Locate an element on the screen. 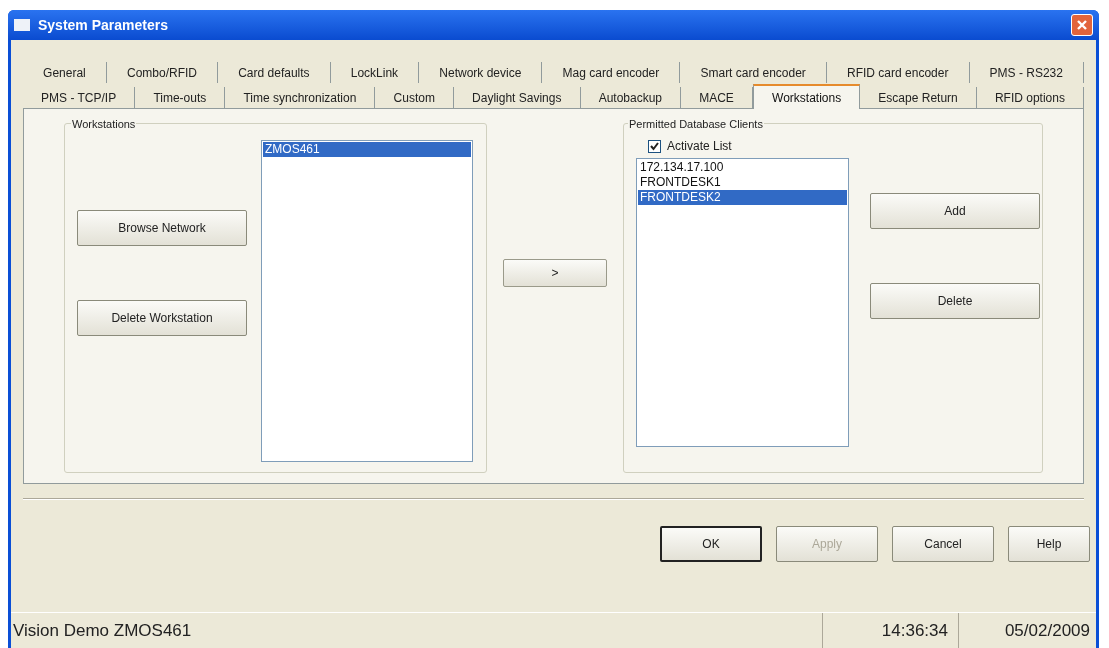 The width and height of the screenshot is (1109, 648). dialog-button: Help is located at coordinates (1049, 544).